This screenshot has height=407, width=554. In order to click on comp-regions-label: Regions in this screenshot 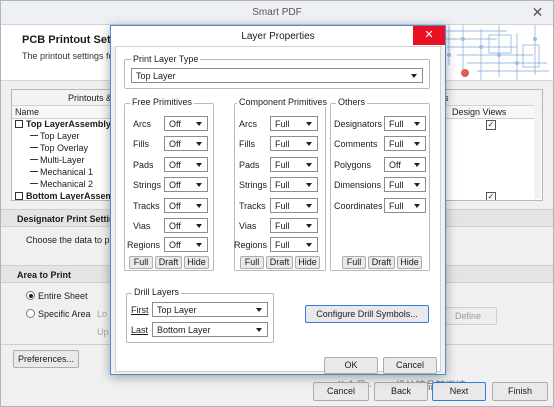, I will do `click(251, 245)`.